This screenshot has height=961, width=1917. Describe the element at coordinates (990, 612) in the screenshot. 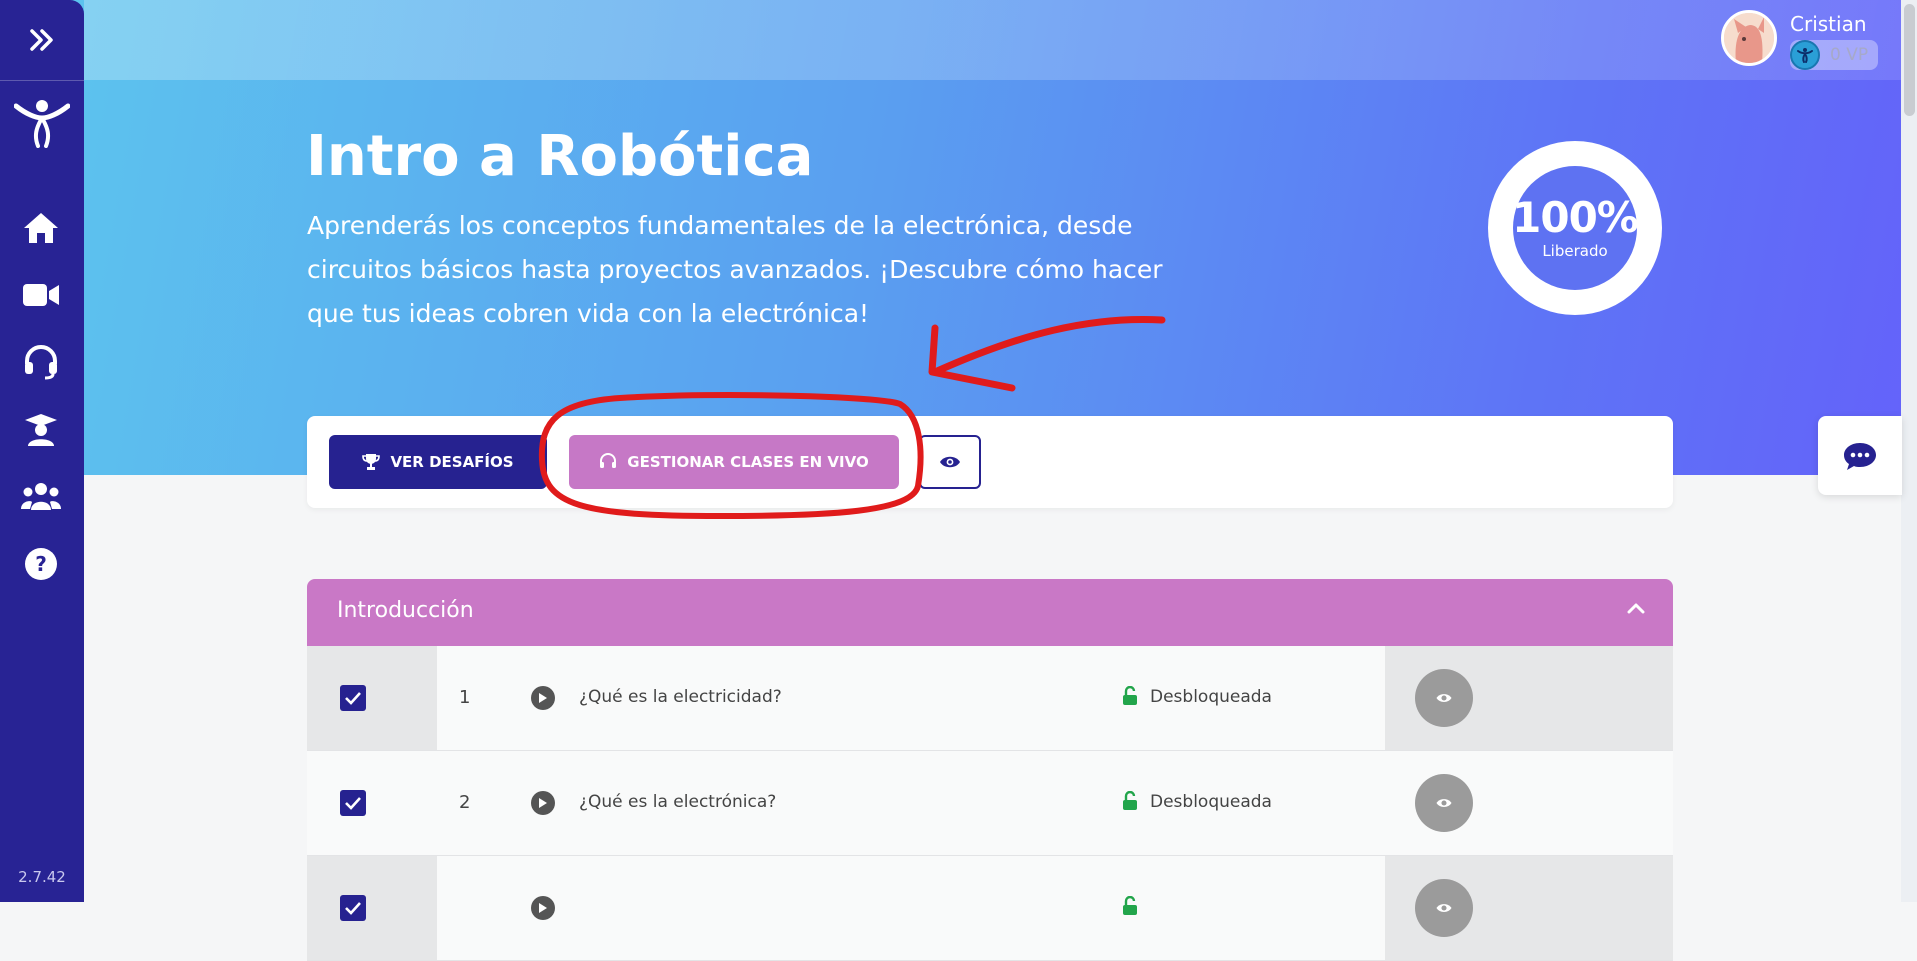

I see `section-header: Introducción` at that location.